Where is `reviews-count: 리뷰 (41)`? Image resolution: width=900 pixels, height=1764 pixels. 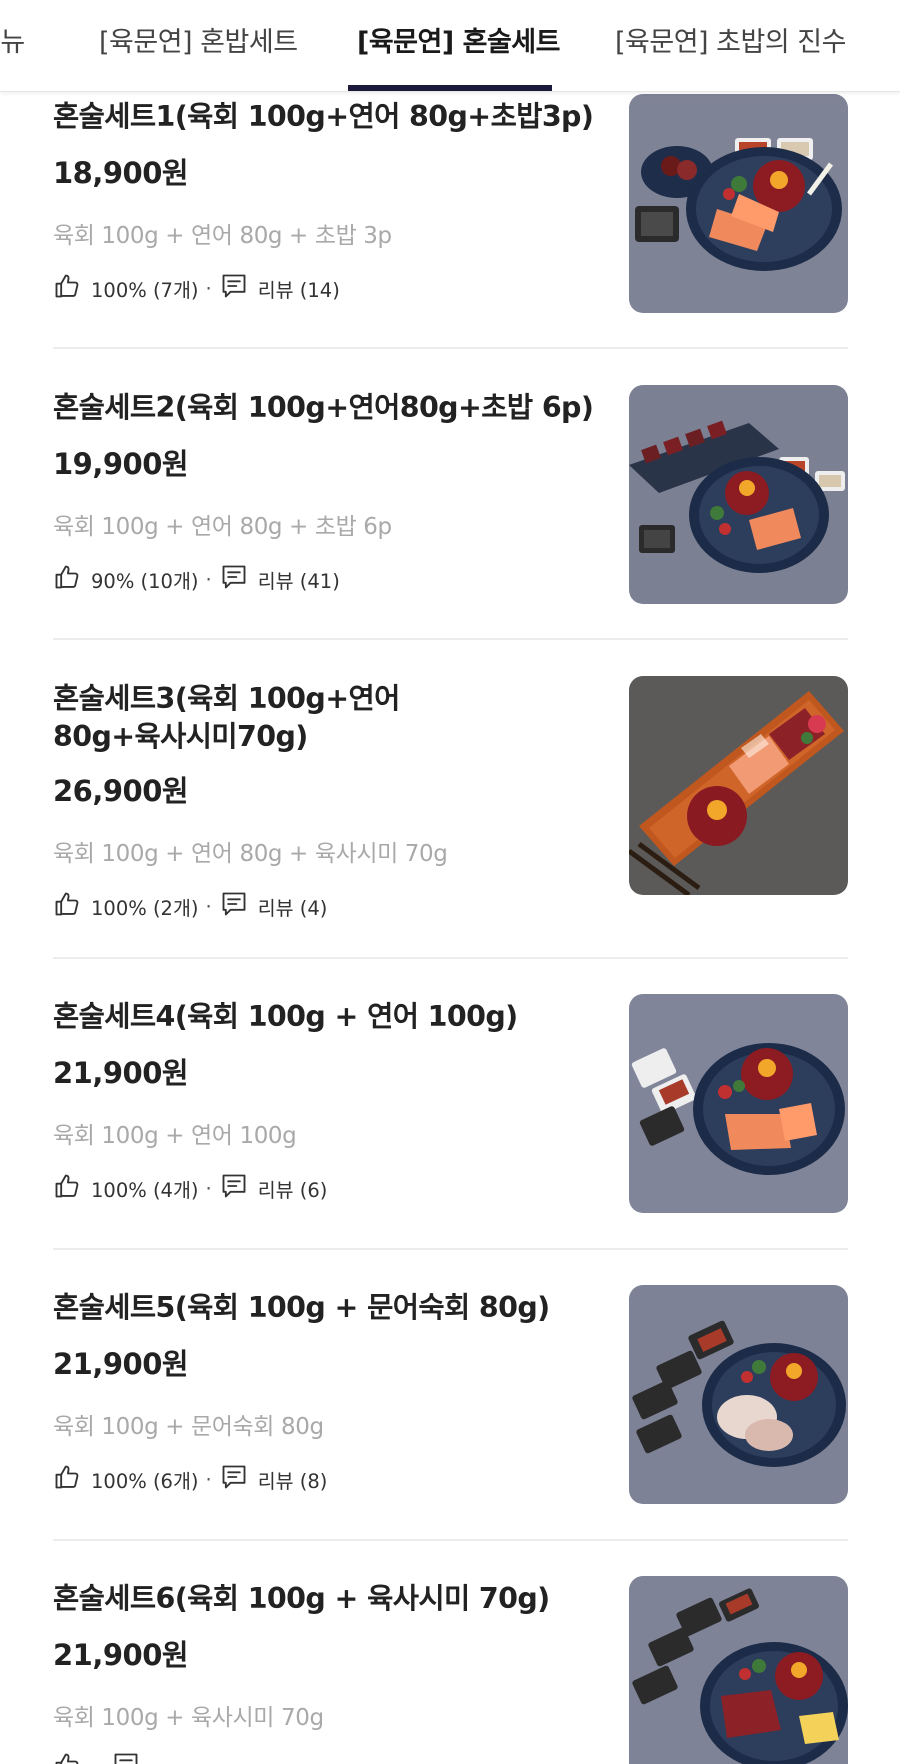
reviews-count: 리뷰 (41) is located at coordinates (298, 581).